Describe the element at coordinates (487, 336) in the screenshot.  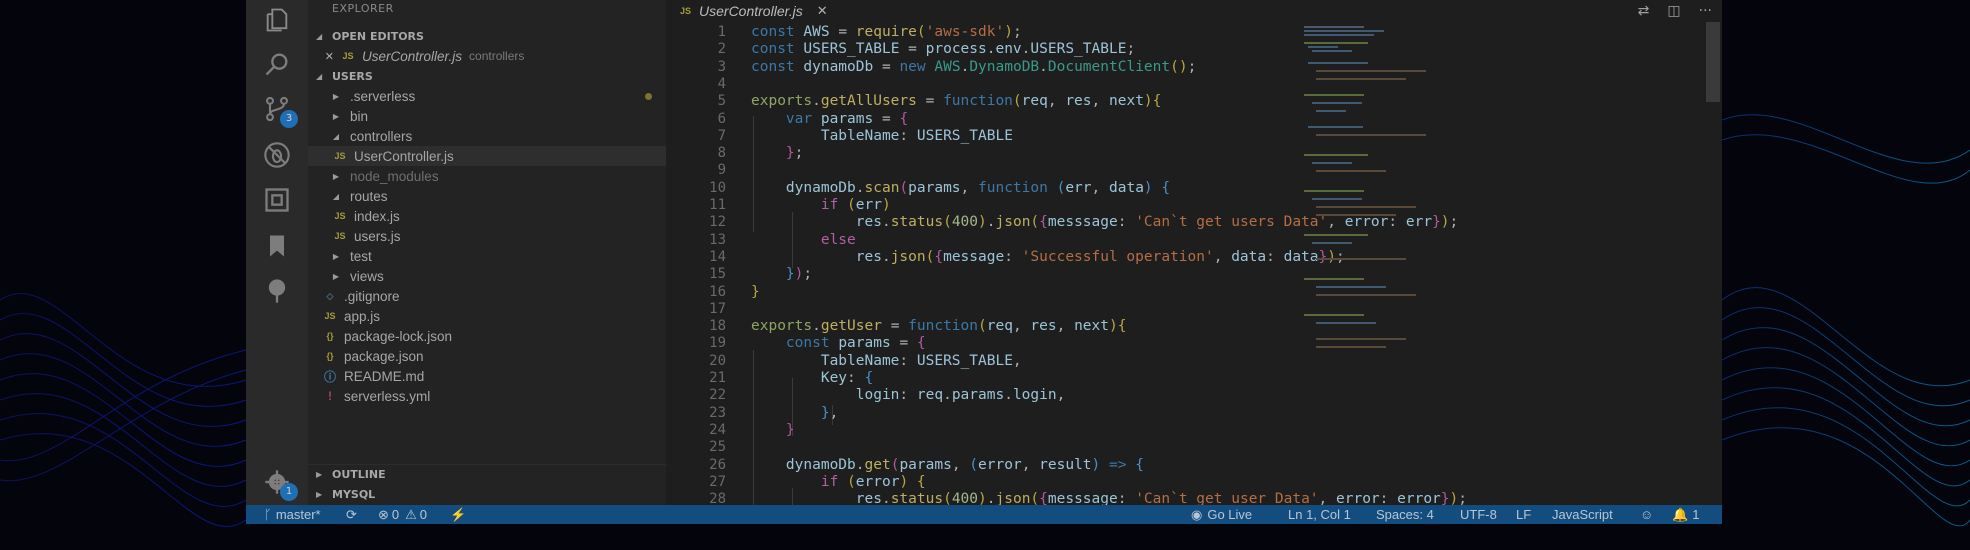
I see `tree-item-package-lock: {} package-lock.json` at that location.